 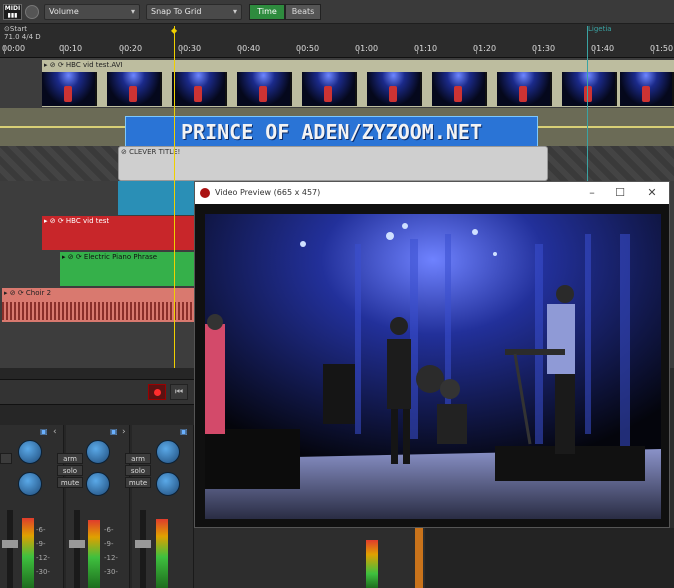 What do you see at coordinates (124, 432) in the screenshot?
I see `nav-next-icon: ›` at bounding box center [124, 432].